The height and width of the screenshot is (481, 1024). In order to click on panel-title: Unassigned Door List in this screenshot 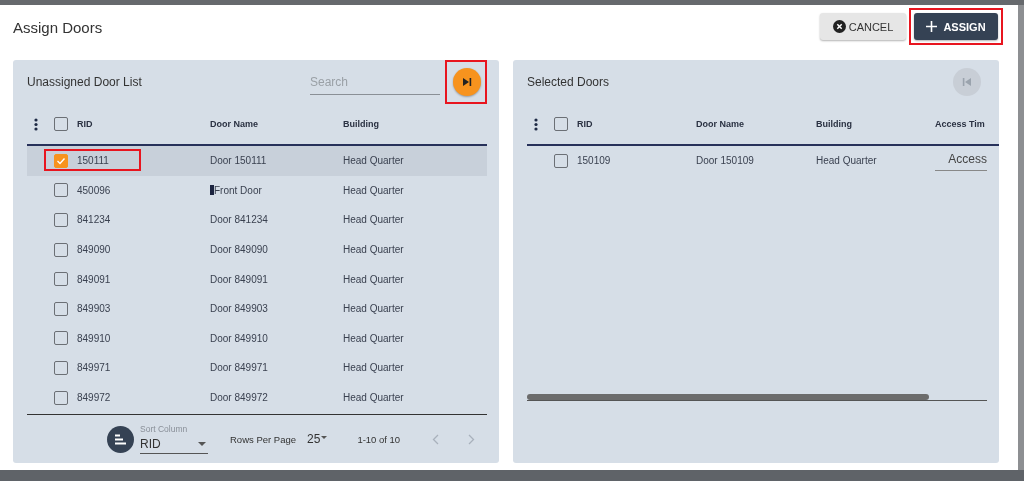, I will do `click(85, 82)`.